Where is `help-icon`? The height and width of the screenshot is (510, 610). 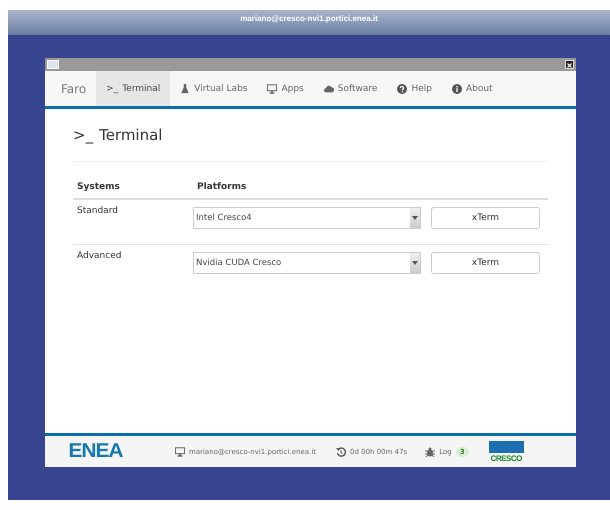
help-icon is located at coordinates (402, 89).